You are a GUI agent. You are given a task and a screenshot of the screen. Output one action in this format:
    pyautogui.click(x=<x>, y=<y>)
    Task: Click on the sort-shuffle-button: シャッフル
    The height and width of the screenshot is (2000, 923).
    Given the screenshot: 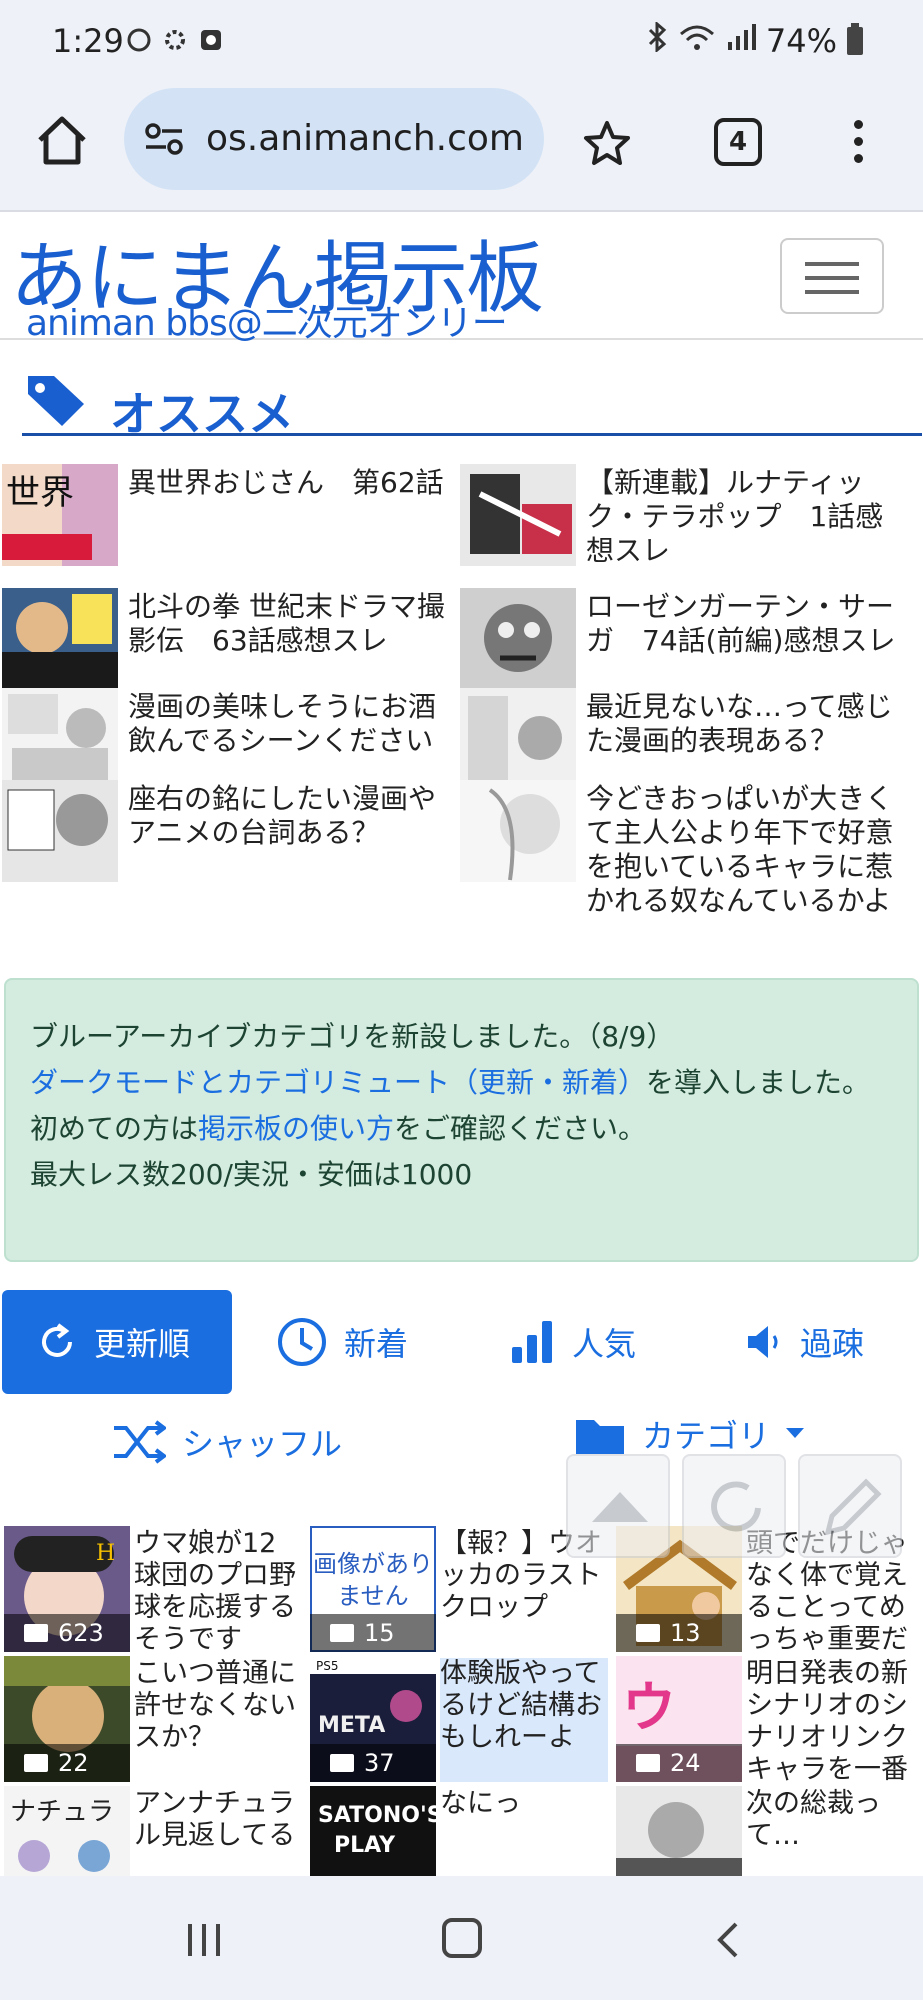 What is the action you would take?
    pyautogui.click(x=227, y=1442)
    